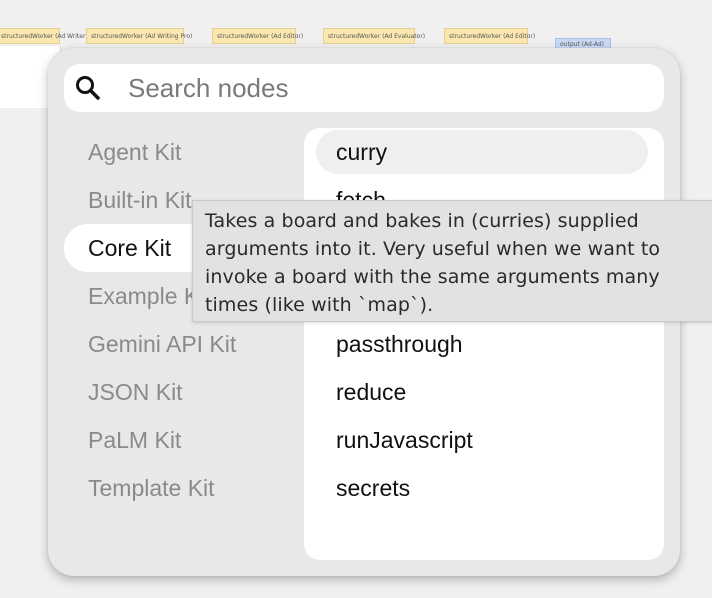 The image size is (712, 598). What do you see at coordinates (184, 152) in the screenshot?
I see `kit-item-agent-kit: Agent Kit` at bounding box center [184, 152].